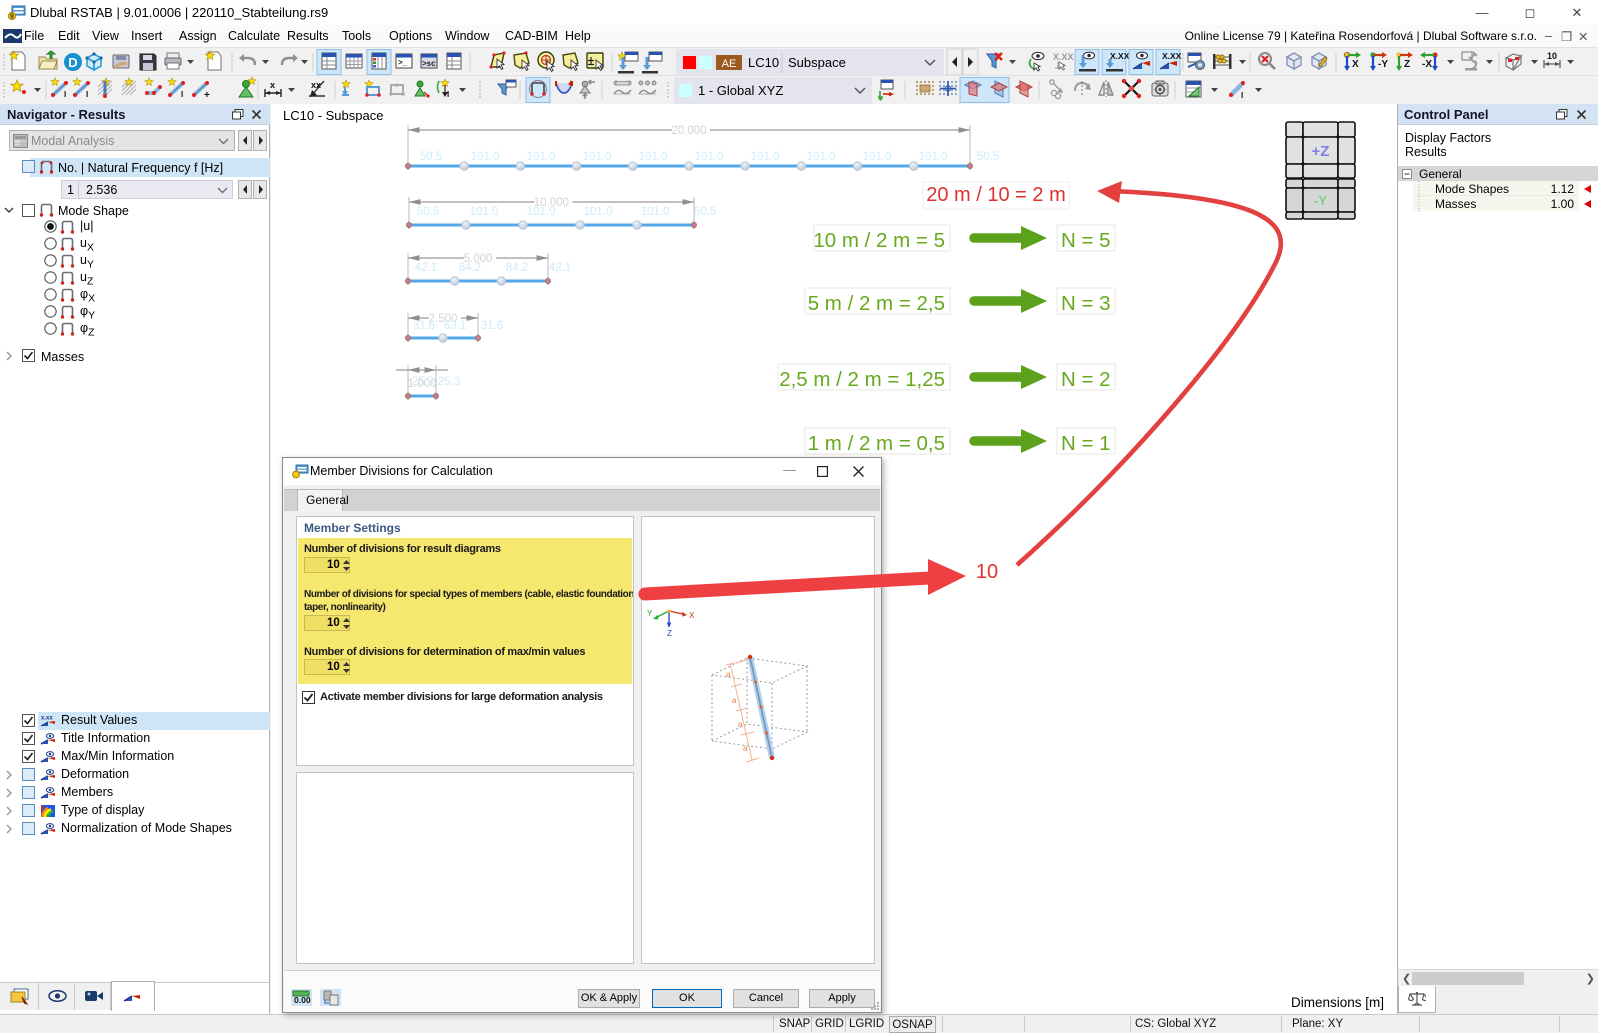  What do you see at coordinates (650, 613) in the screenshot?
I see `svg-text: Y` at bounding box center [650, 613].